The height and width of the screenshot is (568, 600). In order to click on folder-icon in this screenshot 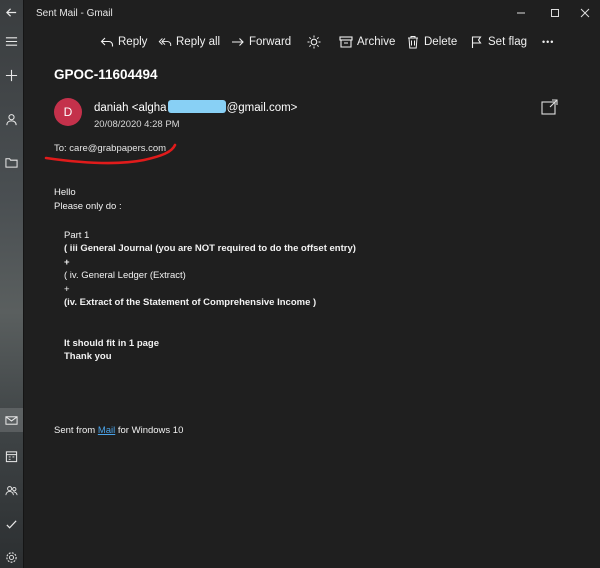, I will do `click(11, 162)`.